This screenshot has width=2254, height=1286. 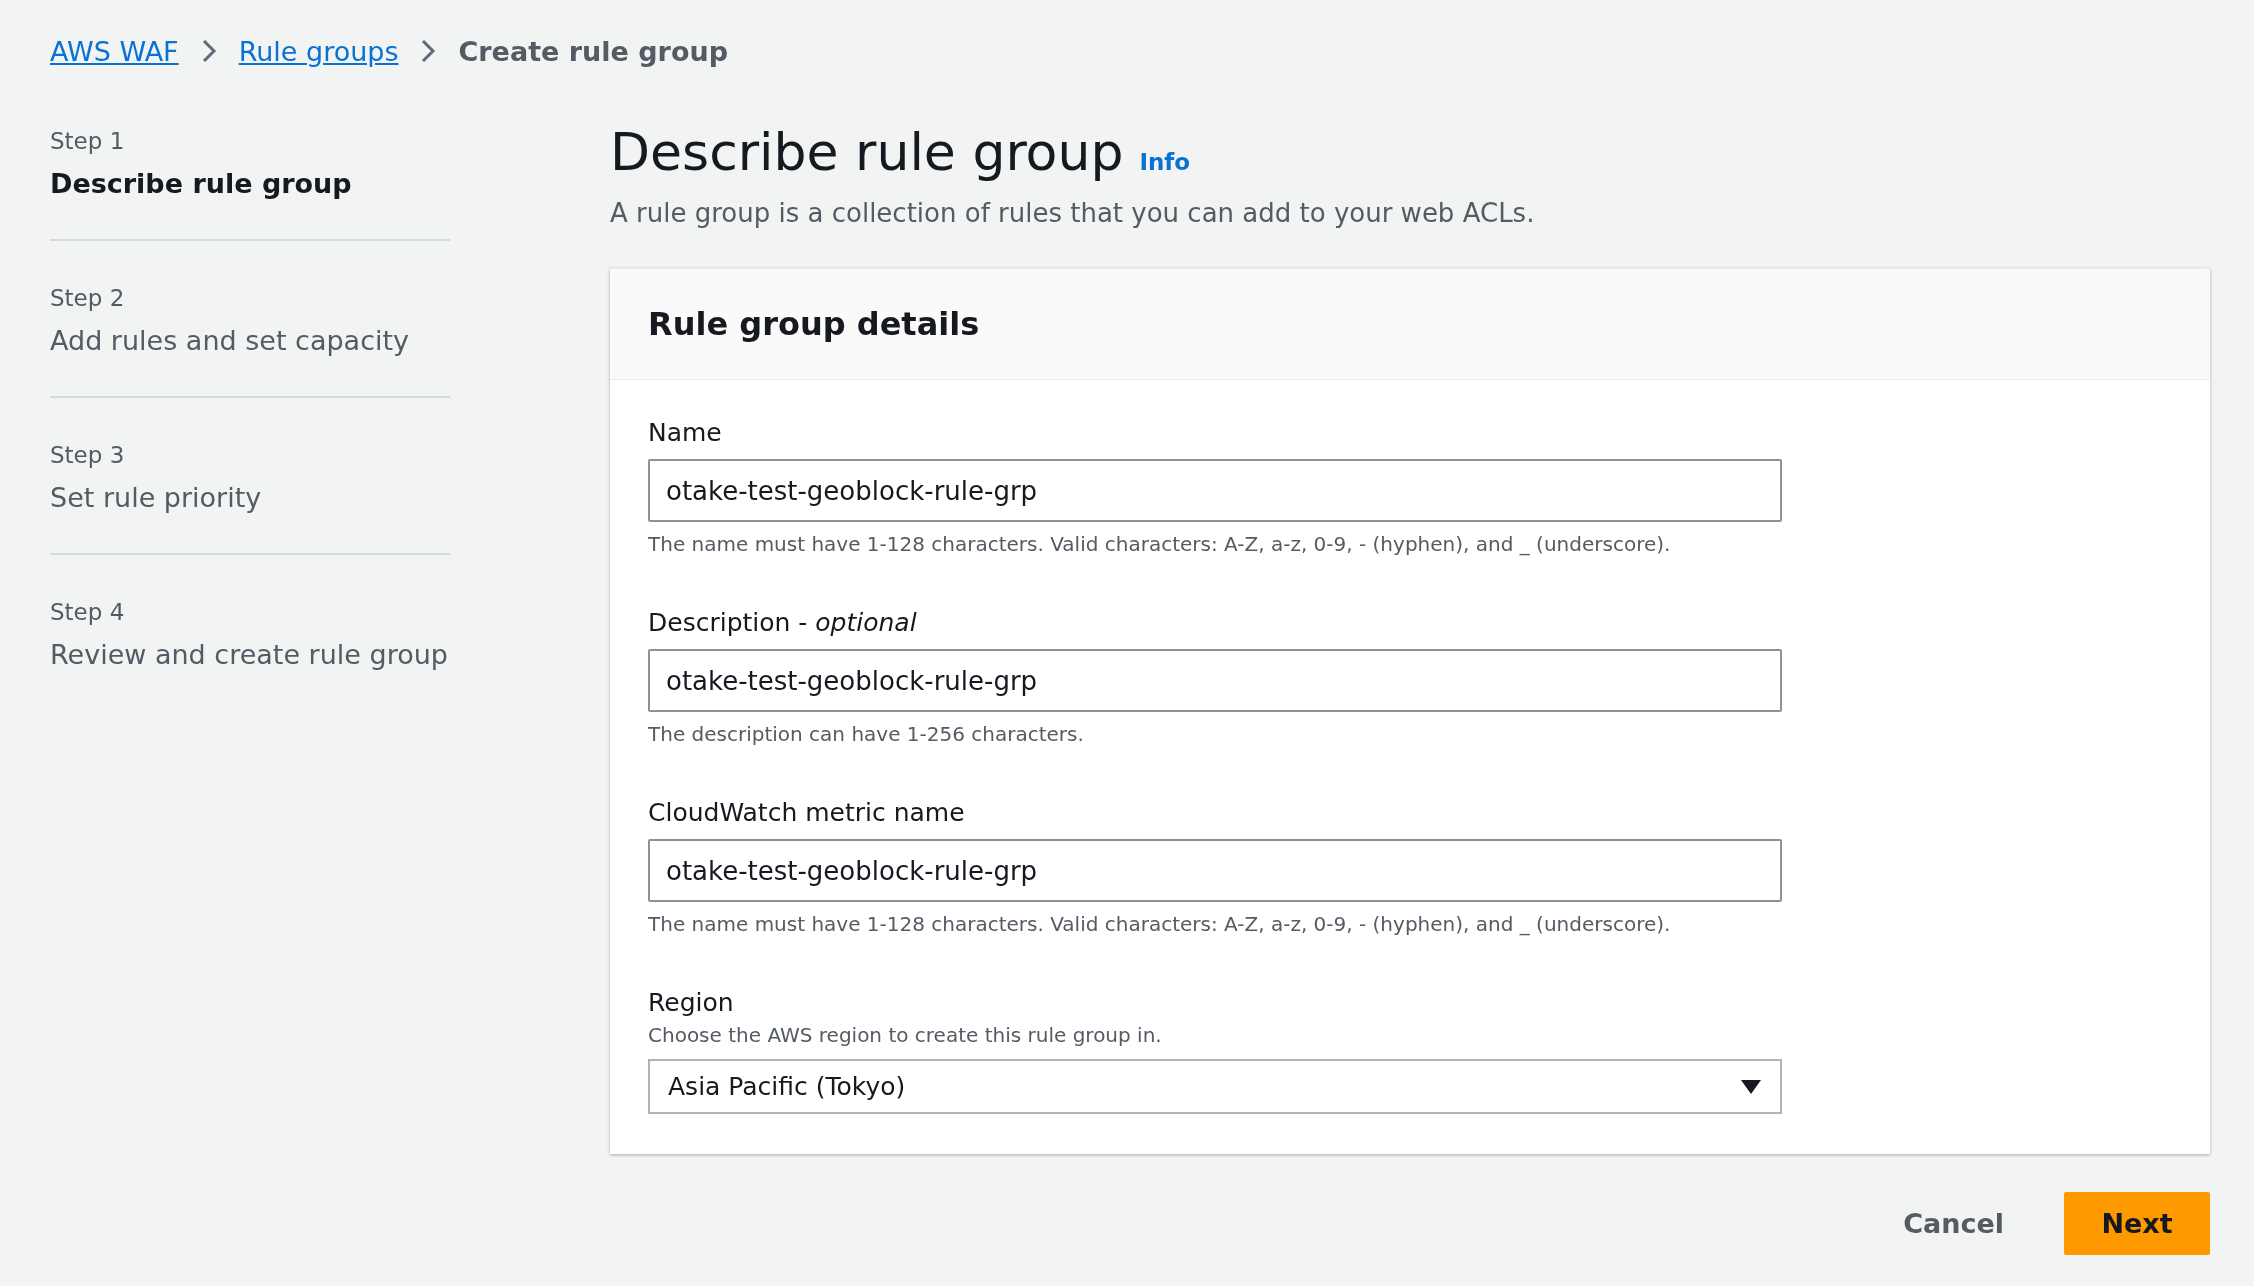 What do you see at coordinates (88, 455) in the screenshot?
I see `step-number: Step 3` at bounding box center [88, 455].